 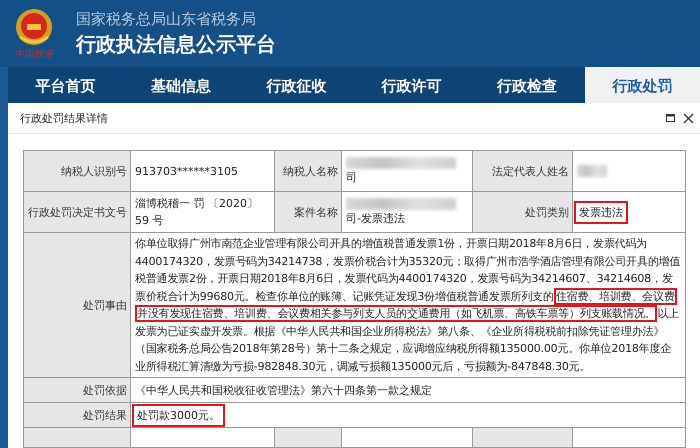 I want to click on site-title: 行政执法信息公示平台, so click(x=176, y=44).